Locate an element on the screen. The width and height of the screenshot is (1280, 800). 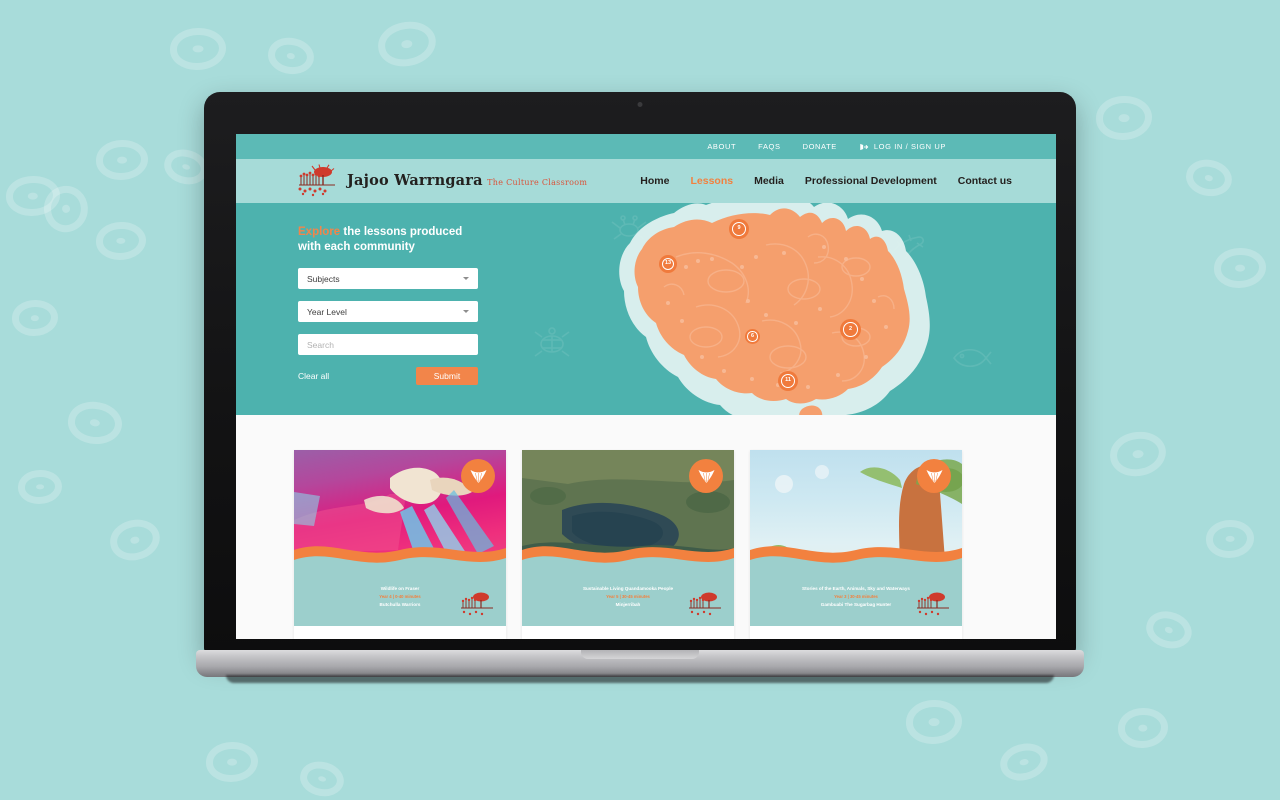
map-marker: 9 is located at coordinates (739, 229).